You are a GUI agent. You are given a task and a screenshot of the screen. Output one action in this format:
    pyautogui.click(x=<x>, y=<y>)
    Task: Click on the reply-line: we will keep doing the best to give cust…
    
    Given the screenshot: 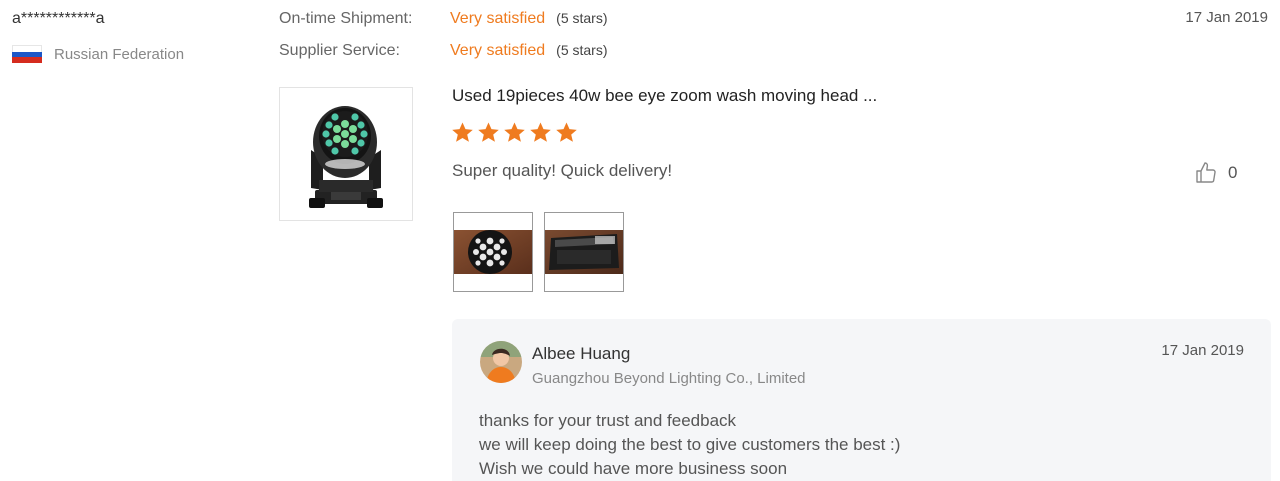 What is the action you would take?
    pyautogui.click(x=690, y=444)
    